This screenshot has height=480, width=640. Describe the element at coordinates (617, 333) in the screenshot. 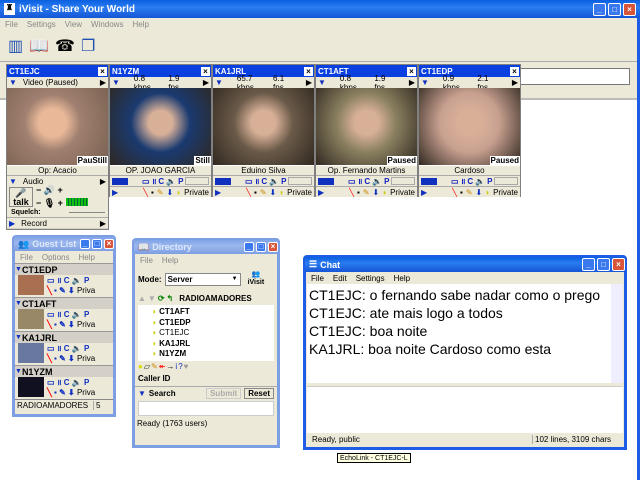

I see `scrollbar` at that location.